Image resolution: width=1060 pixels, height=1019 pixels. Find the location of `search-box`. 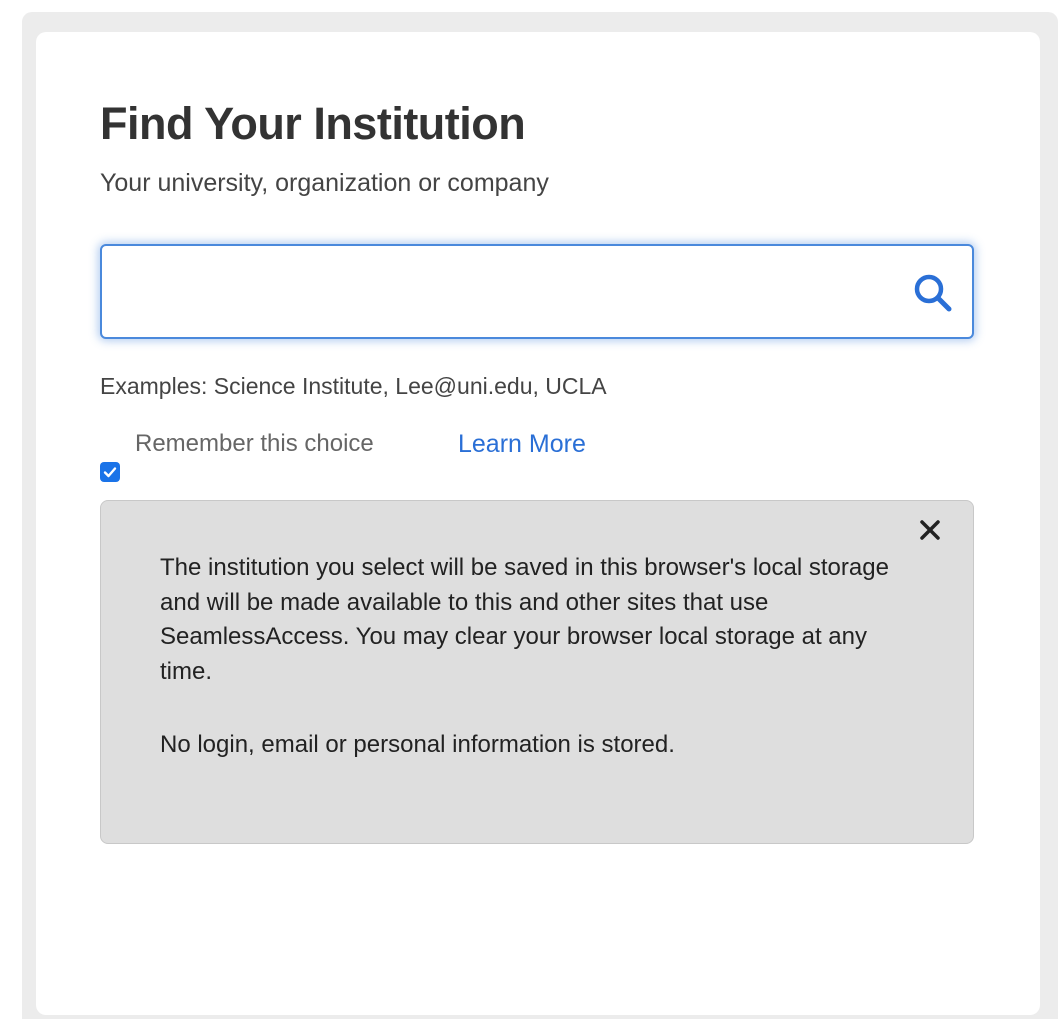

search-box is located at coordinates (537, 291).